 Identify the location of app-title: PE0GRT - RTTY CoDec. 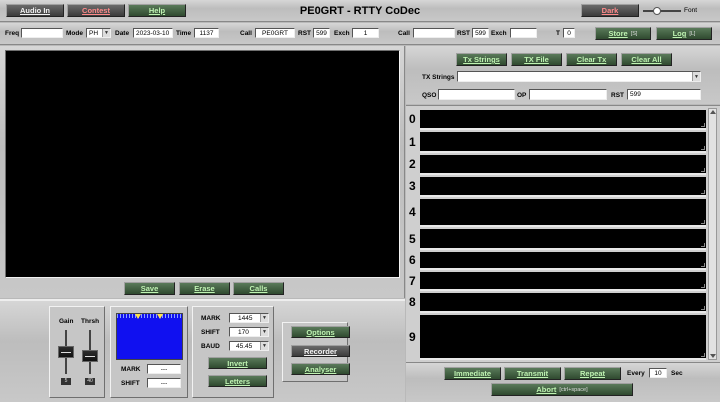
(360, 11).